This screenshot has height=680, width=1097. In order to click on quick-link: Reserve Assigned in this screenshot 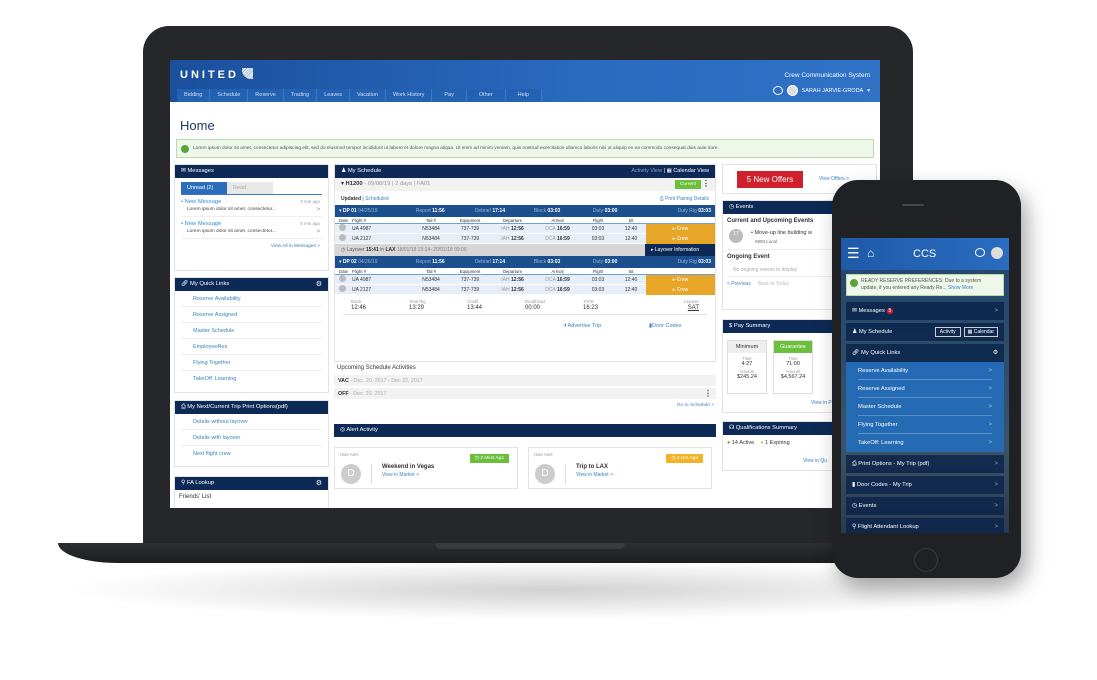, I will do `click(251, 315)`.